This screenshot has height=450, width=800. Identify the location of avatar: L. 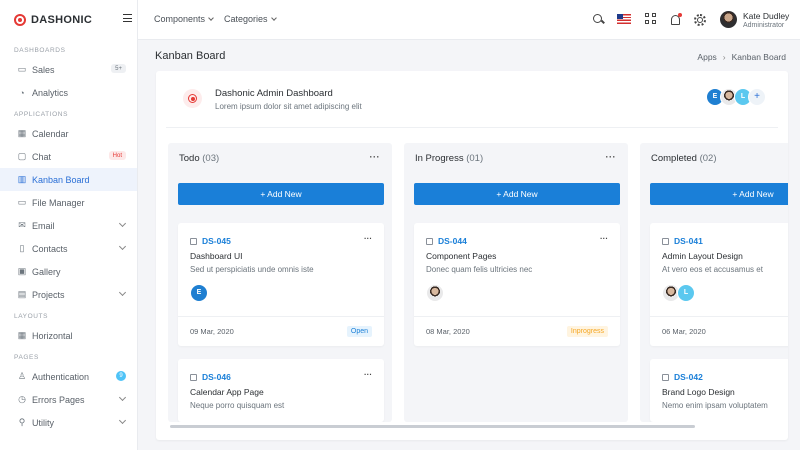
(686, 293).